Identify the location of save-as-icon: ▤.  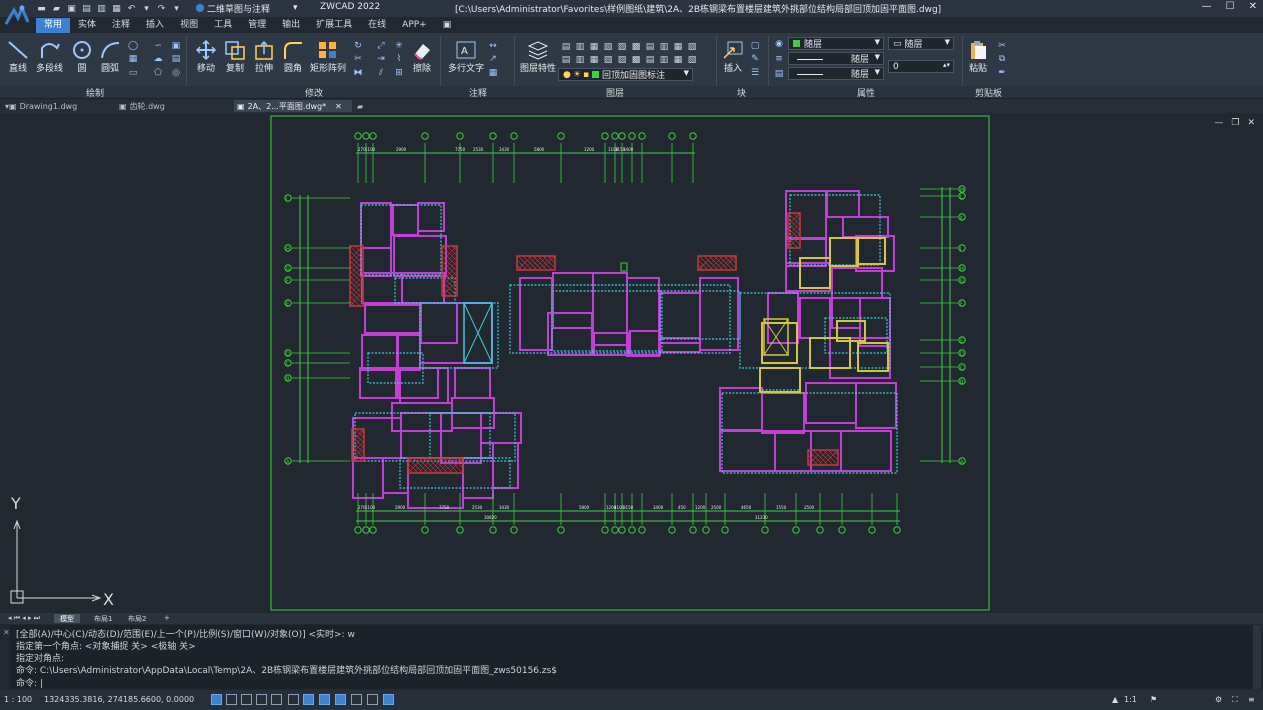
(86, 8).